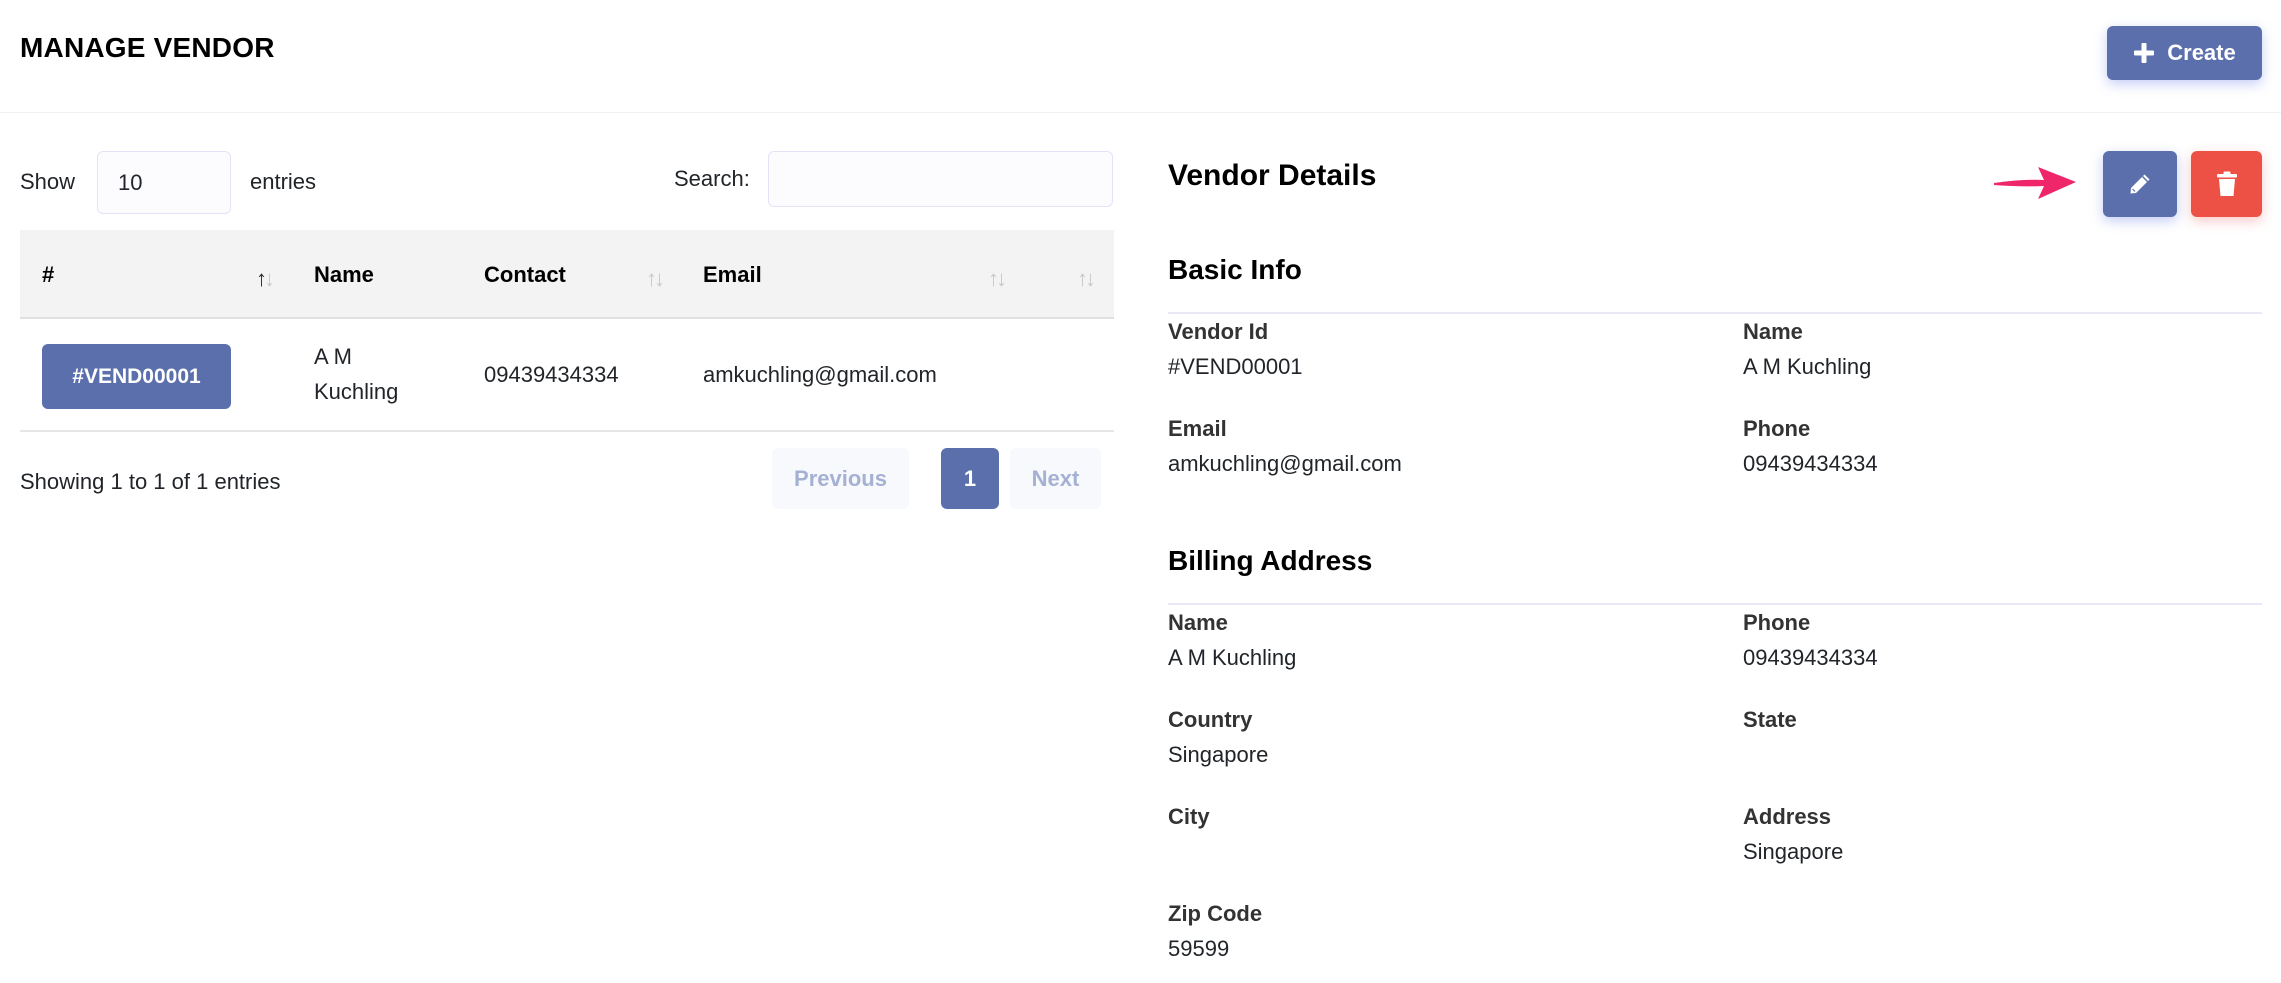  I want to click on field-label: Email, so click(1197, 428).